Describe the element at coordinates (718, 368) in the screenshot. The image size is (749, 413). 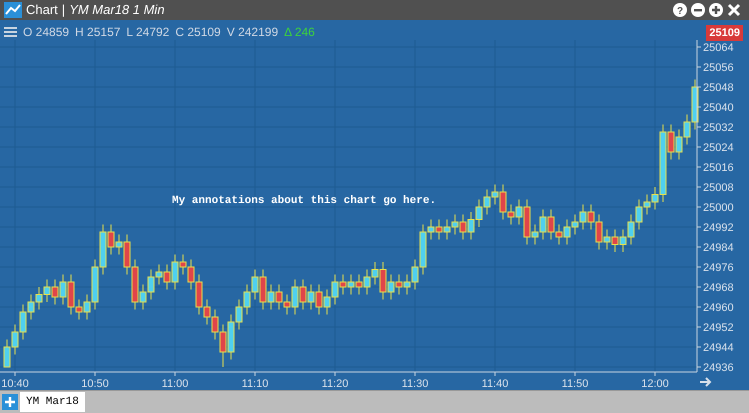
I see `price-axis-label: 24936` at that location.